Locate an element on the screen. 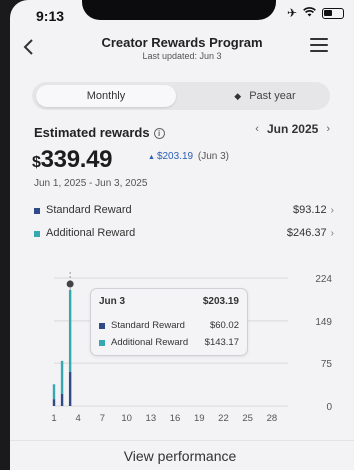 This screenshot has height=470, width=354. standard-reward-row: Standard Reward $93.12 › is located at coordinates (184, 212).